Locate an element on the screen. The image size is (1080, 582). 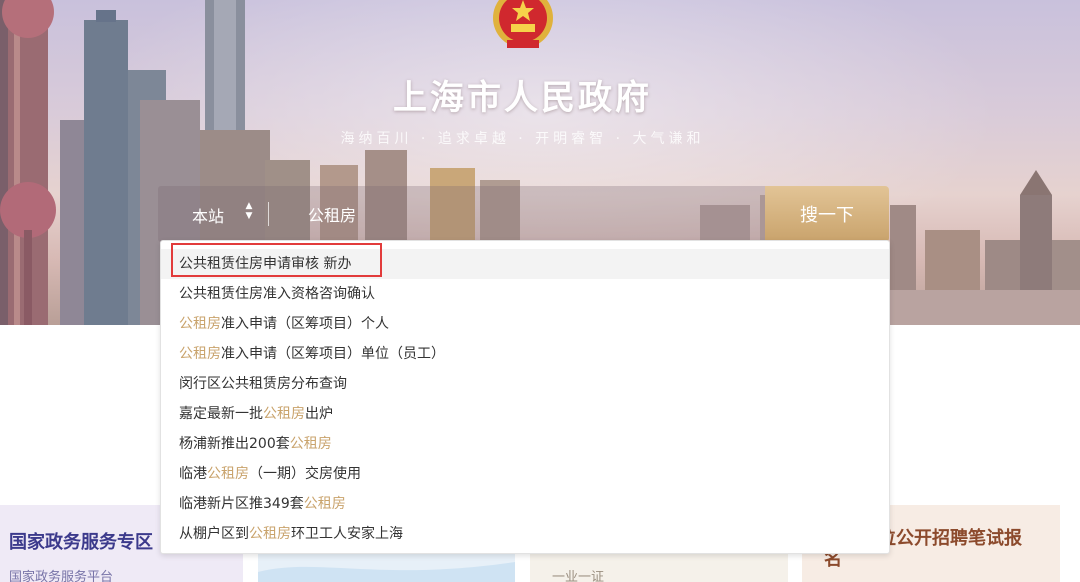
suggestion-item: 闵行区公共租赁房分布查询 is located at coordinates (525, 384).